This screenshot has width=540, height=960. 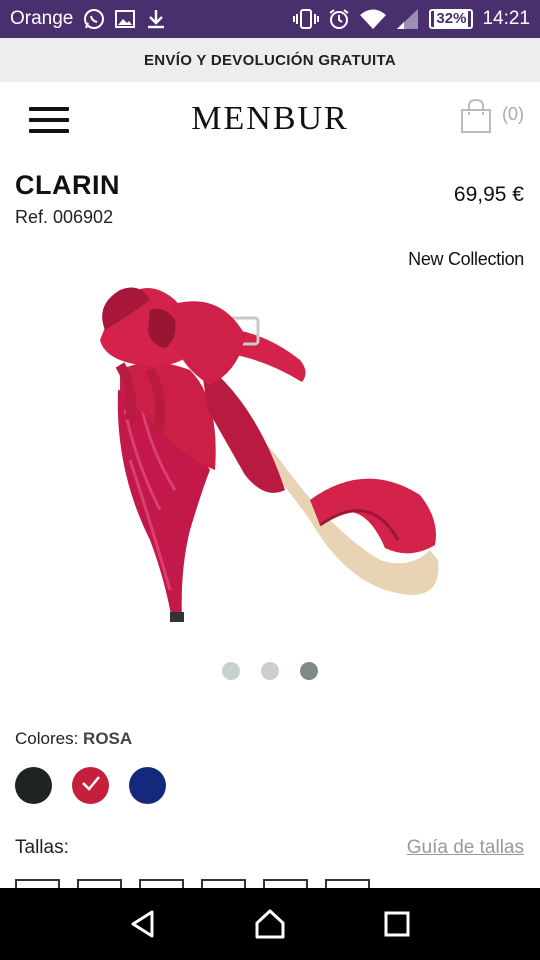 I want to click on carousel-dot-active, so click(x=309, y=671).